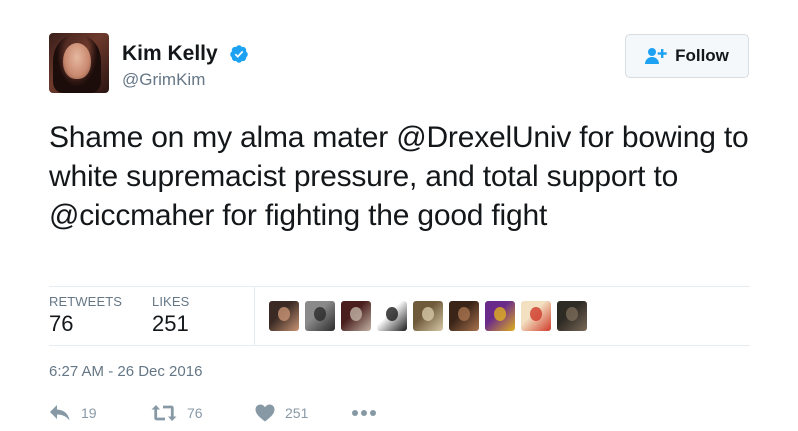  I want to click on tweet-text-segment: Shame on my alma mater, so click(223, 137).